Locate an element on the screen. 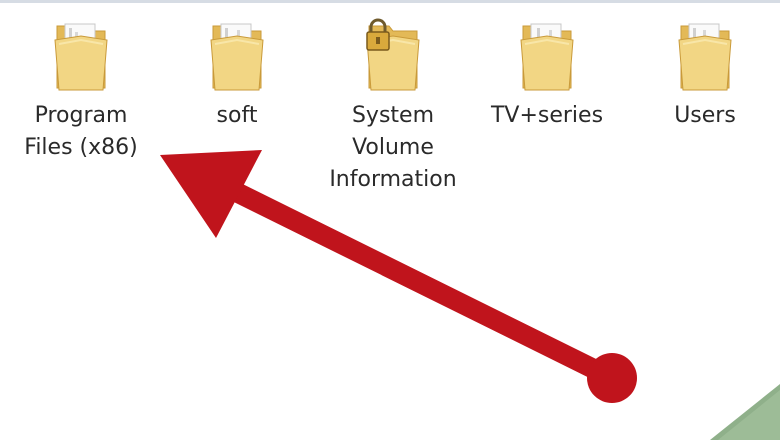  folder-item-program-files-x86: Program Files (x86) is located at coordinates (81, 91).